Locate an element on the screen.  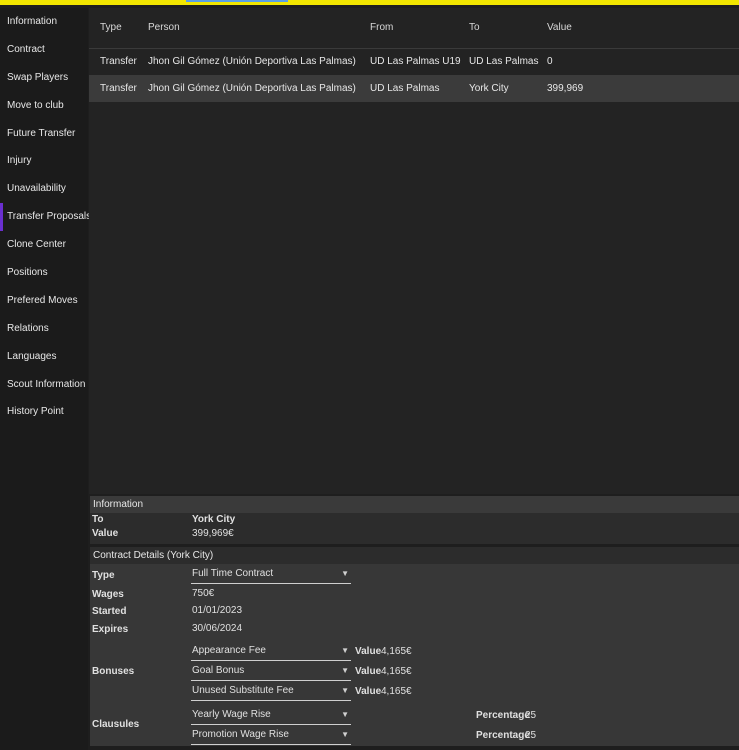
contract-type-label: Type is located at coordinates (103, 575).